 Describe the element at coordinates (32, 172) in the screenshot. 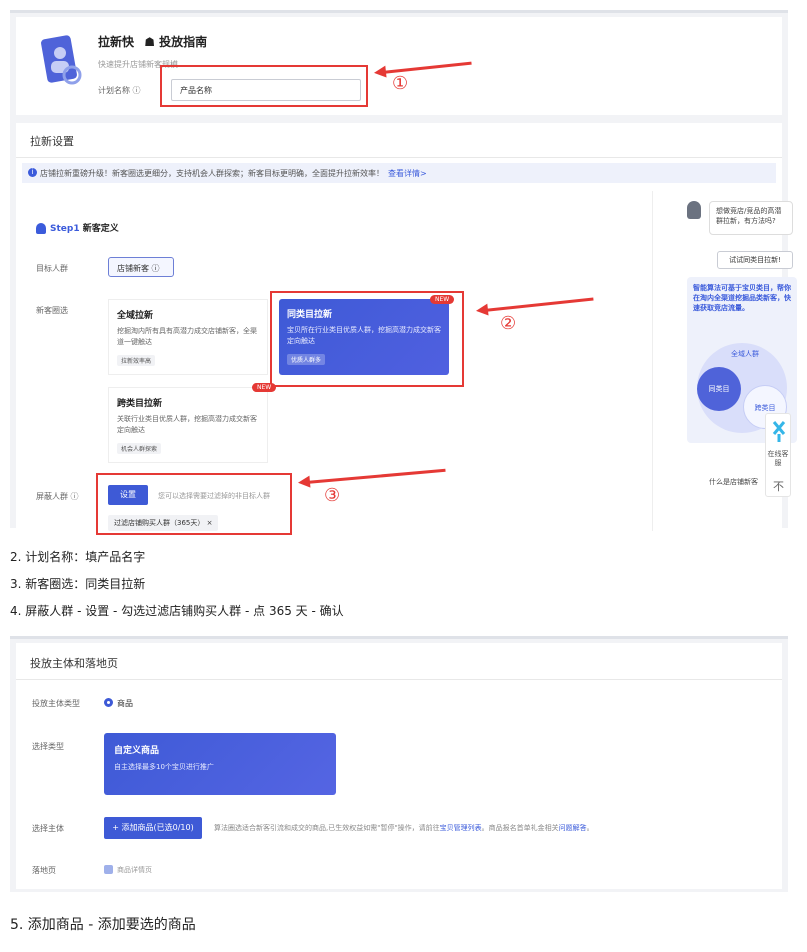

I see `info-icon: i` at that location.